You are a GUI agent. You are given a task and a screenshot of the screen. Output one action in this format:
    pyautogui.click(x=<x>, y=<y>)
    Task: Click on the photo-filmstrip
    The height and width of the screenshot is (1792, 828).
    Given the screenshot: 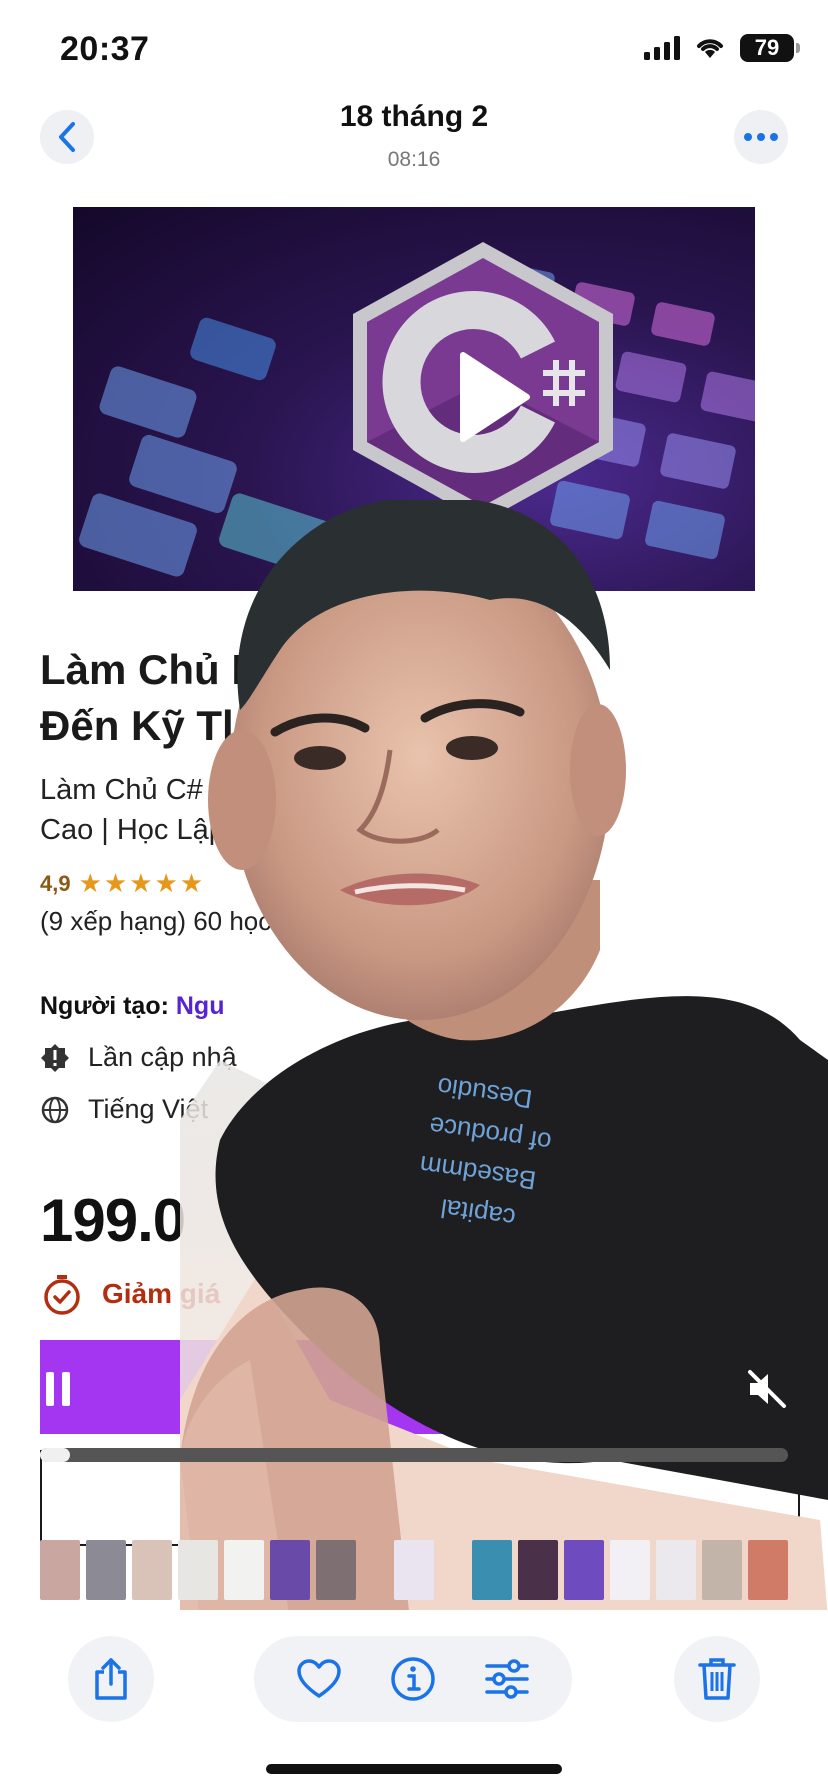 What is the action you would take?
    pyautogui.click(x=414, y=1571)
    